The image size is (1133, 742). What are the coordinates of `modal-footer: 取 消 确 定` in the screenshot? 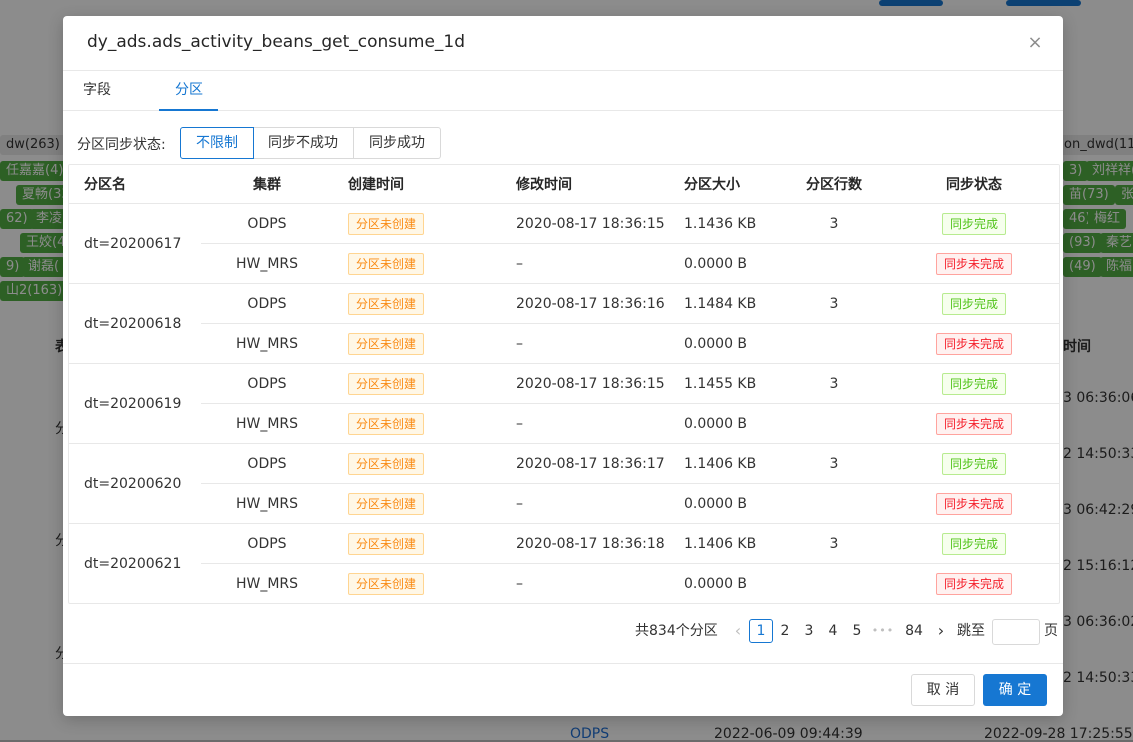 It's located at (563, 689).